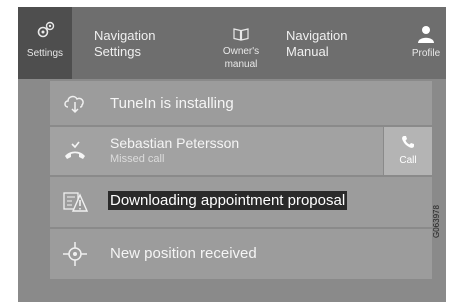  What do you see at coordinates (407, 151) in the screenshot?
I see `call-button: Call` at bounding box center [407, 151].